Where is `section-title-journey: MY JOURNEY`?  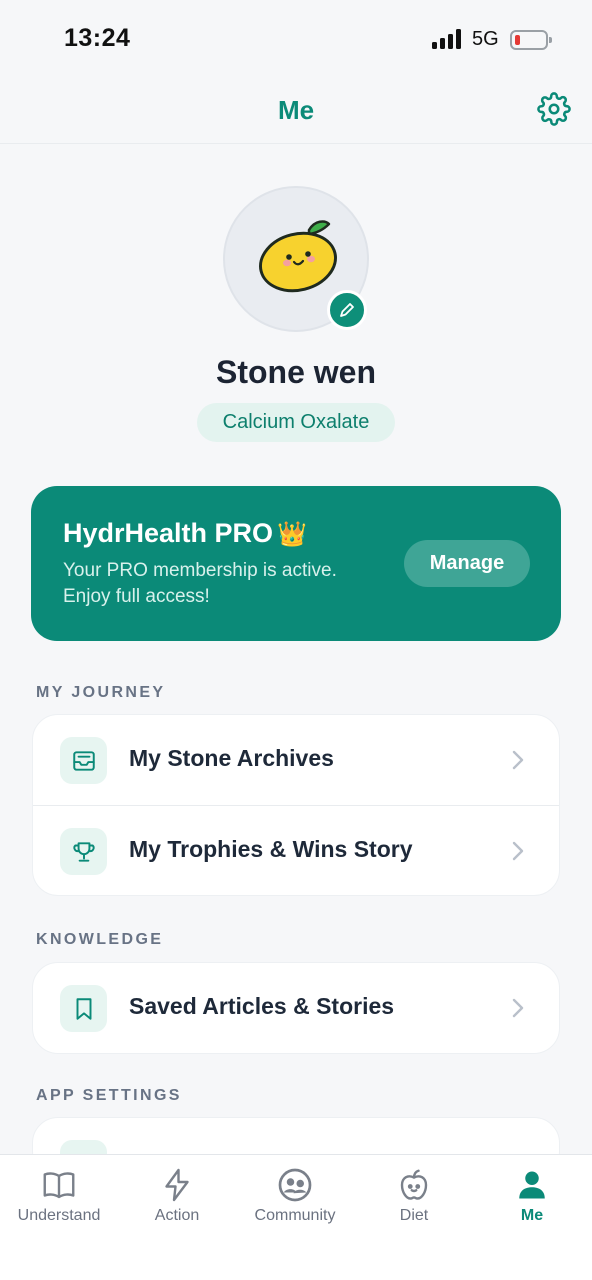
section-title-journey: MY JOURNEY is located at coordinates (101, 692).